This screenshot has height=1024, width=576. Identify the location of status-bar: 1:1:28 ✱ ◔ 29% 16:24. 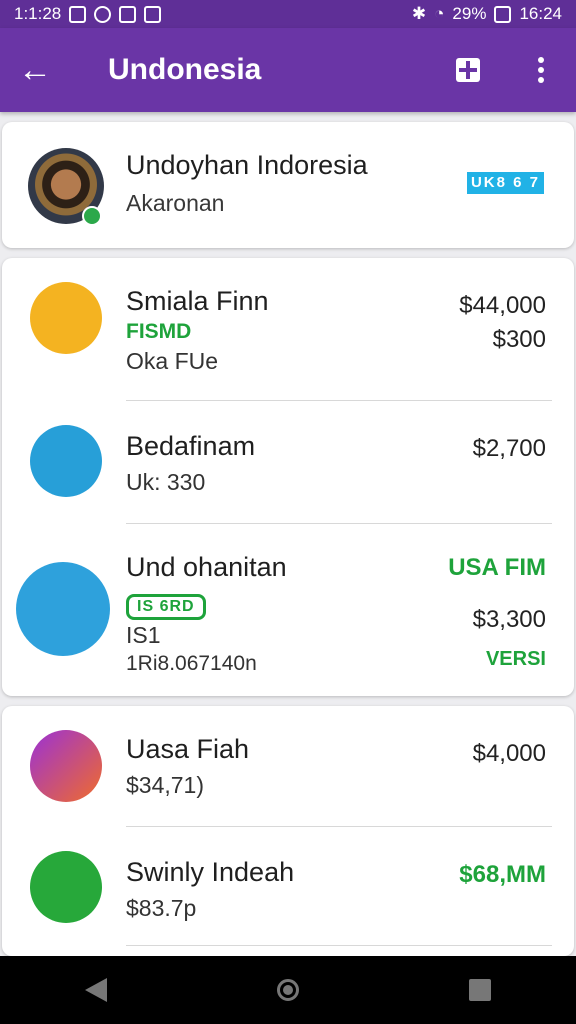
(288, 14).